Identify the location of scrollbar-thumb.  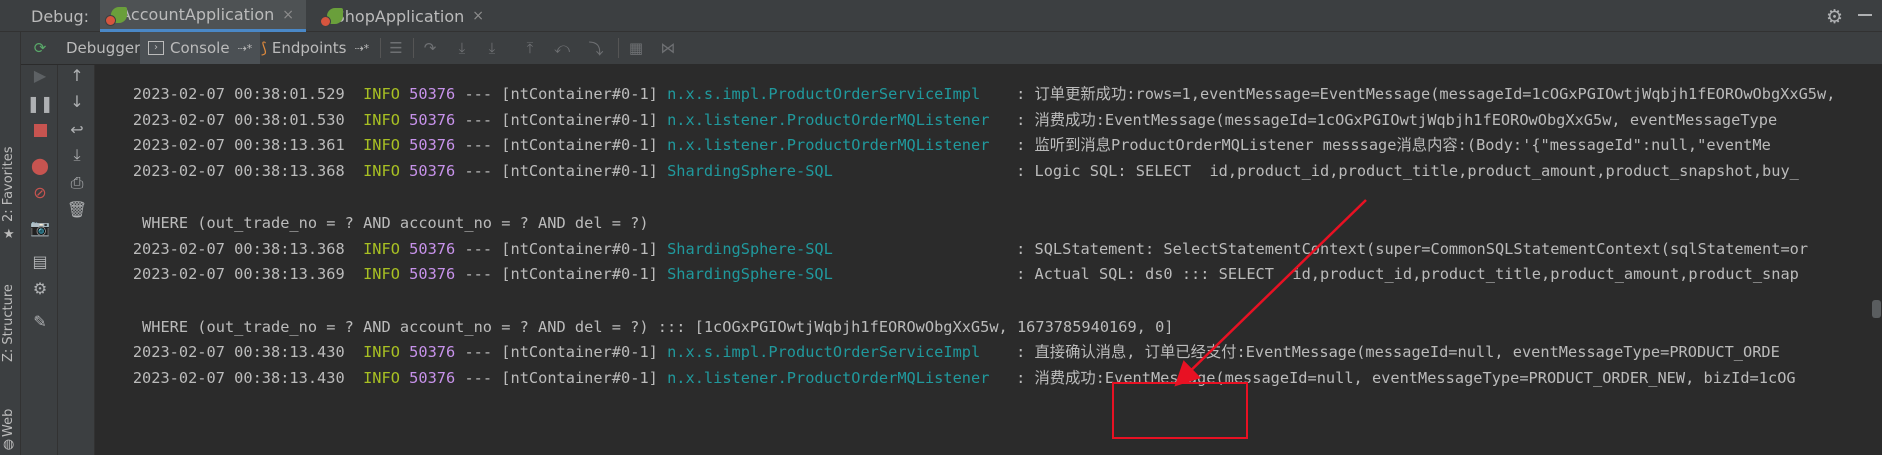
(1876, 309).